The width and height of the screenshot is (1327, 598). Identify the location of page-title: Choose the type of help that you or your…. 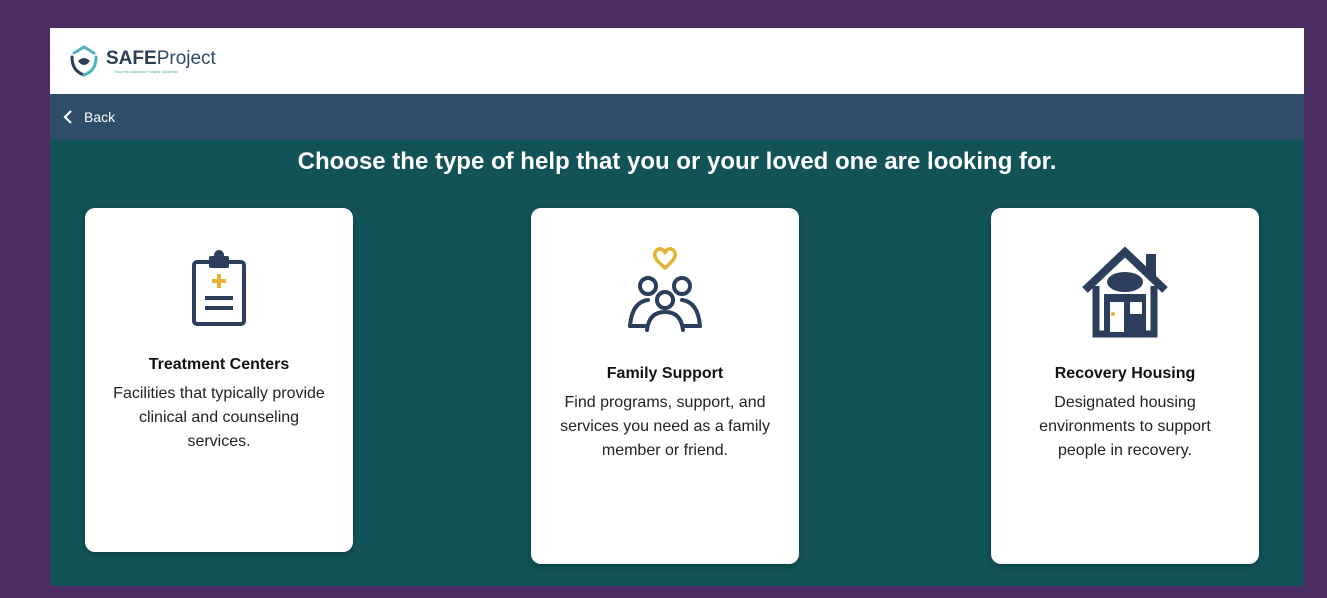
(677, 161).